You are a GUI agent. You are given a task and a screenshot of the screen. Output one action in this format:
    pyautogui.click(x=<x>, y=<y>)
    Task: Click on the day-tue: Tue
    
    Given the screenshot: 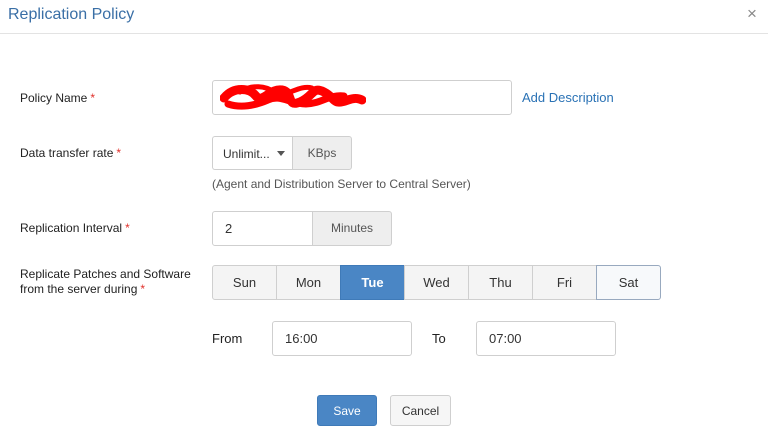 What is the action you would take?
    pyautogui.click(x=372, y=282)
    